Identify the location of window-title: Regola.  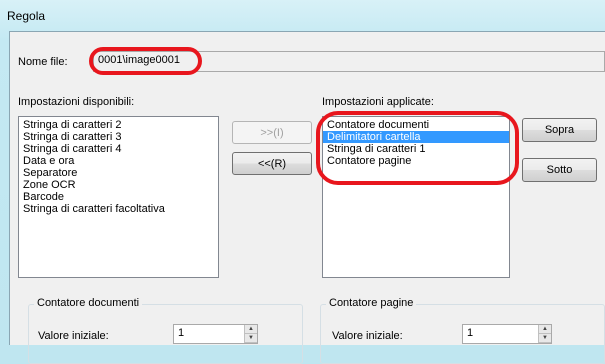
(26, 16).